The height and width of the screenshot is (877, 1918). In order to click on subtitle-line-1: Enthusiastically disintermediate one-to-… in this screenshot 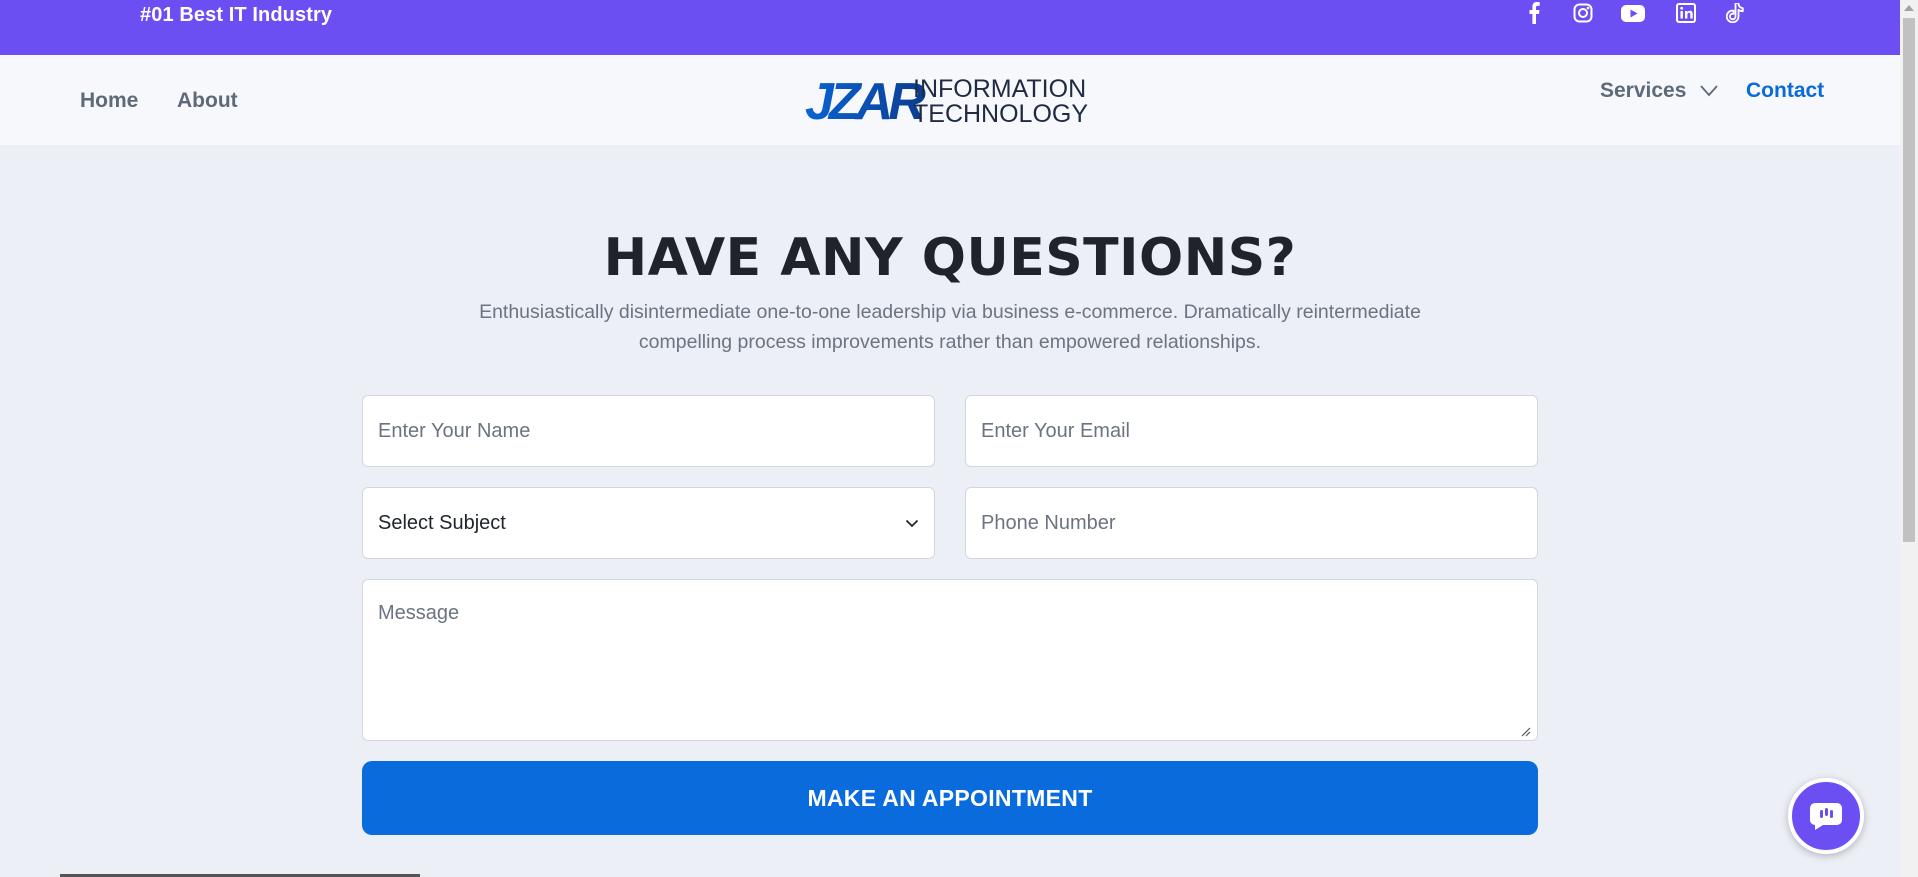, I will do `click(950, 312)`.